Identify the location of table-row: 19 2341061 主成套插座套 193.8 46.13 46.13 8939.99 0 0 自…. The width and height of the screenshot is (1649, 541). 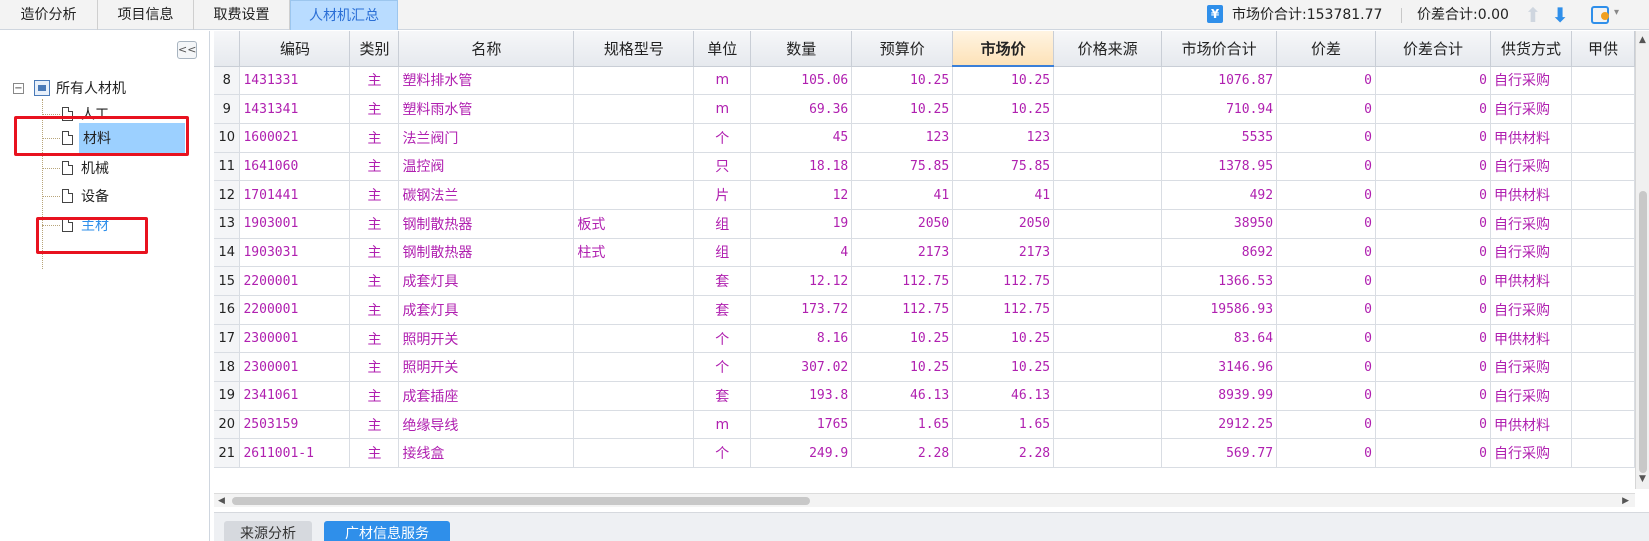
(924, 396).